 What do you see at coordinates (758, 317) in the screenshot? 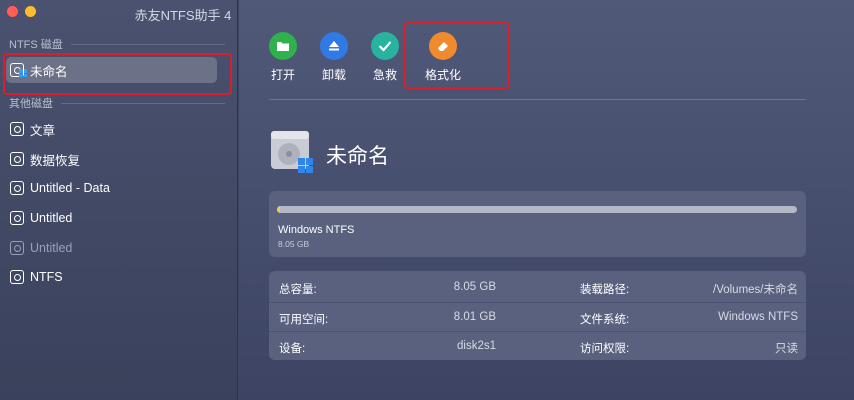
I see `filesystem-value: Windows NTFS` at bounding box center [758, 317].